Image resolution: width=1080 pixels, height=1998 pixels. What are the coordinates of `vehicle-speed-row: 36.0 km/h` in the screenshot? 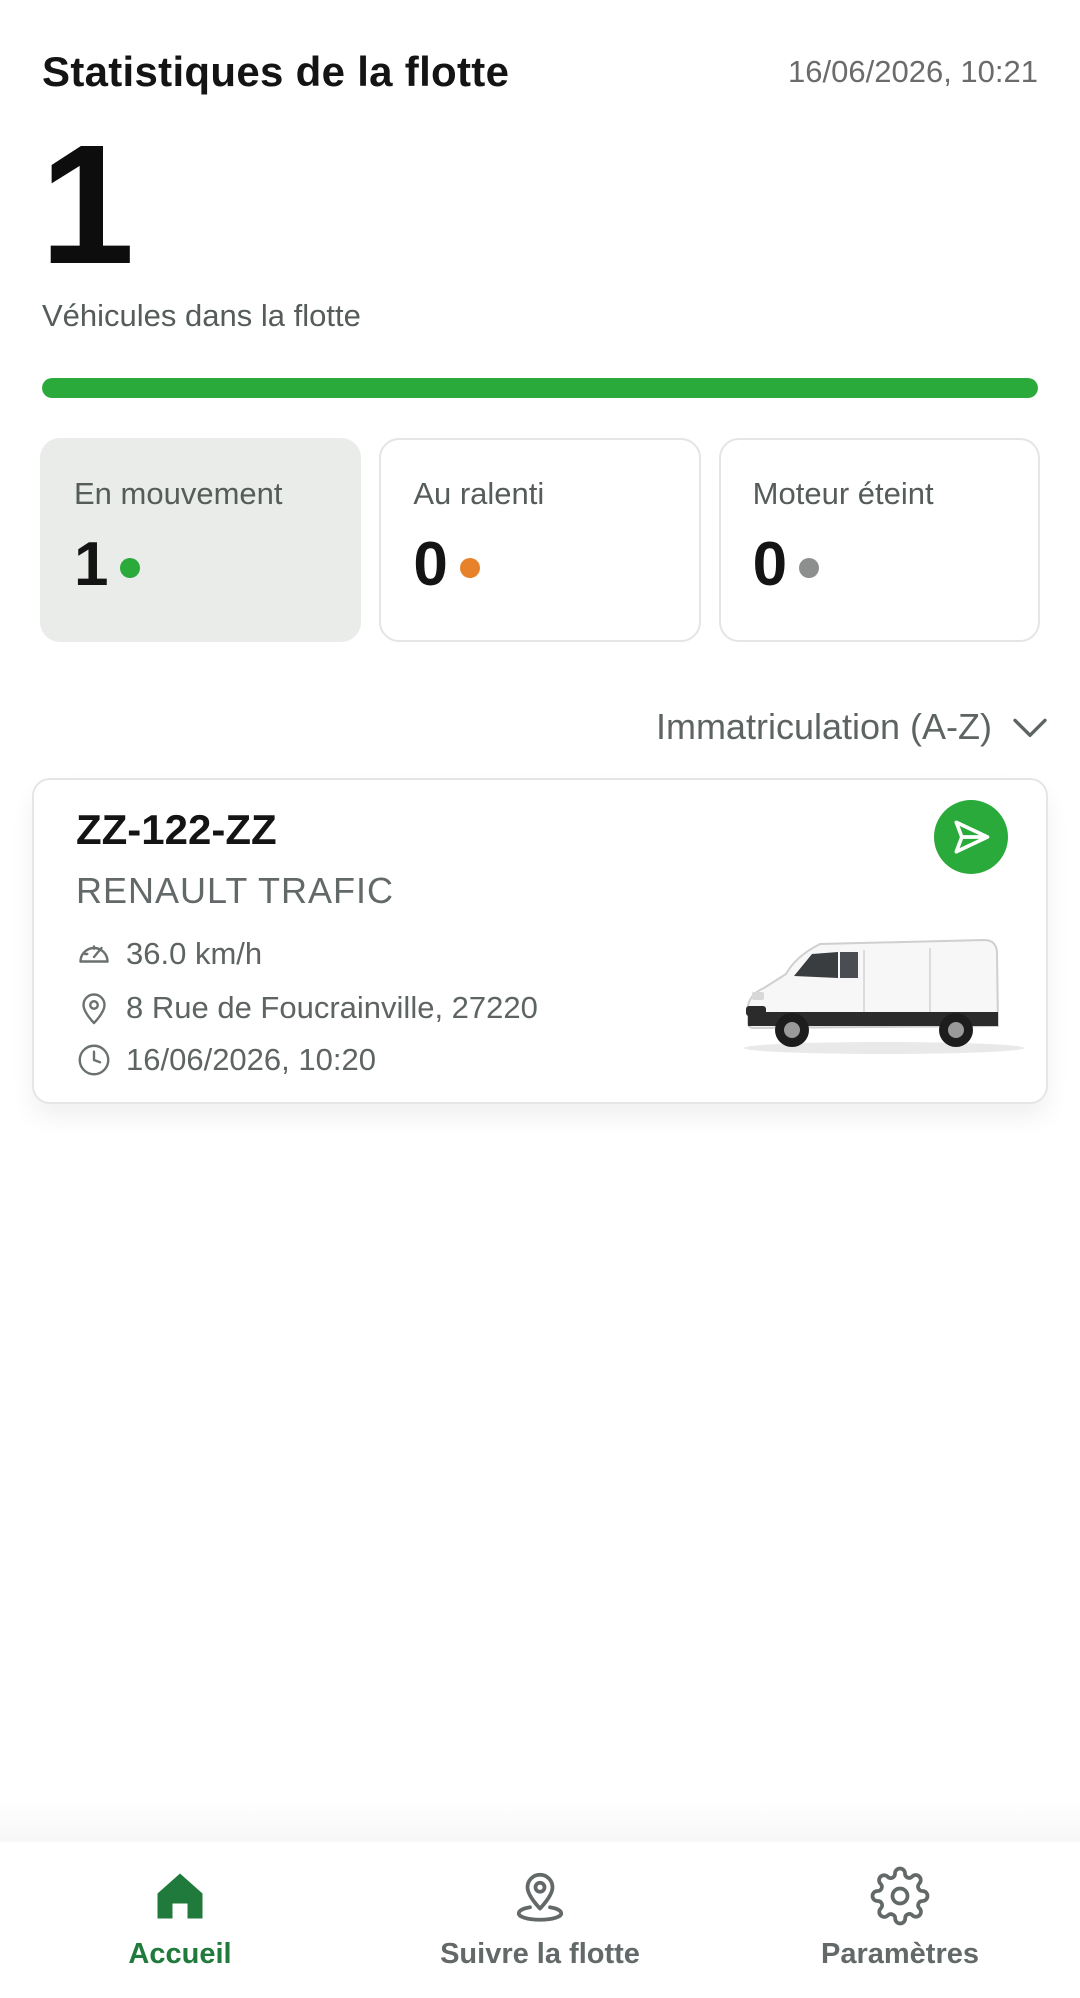 It's located at (169, 954).